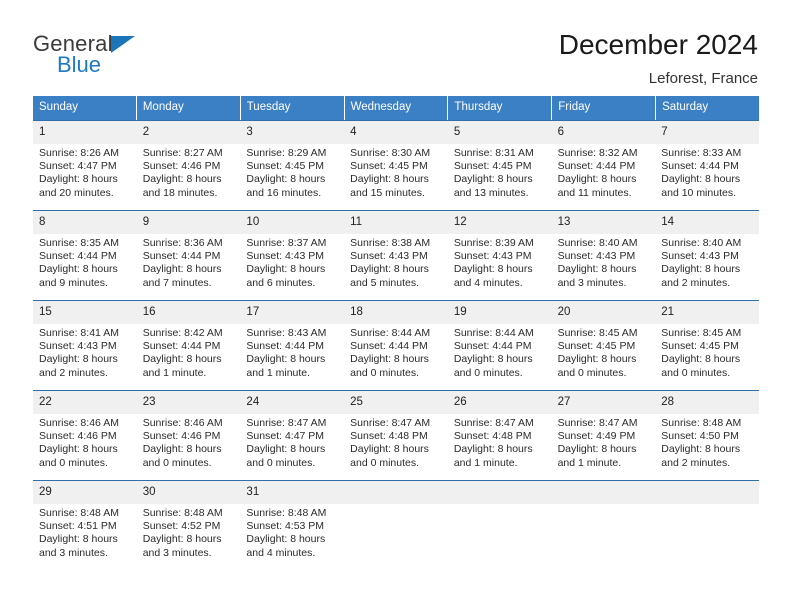 The height and width of the screenshot is (612, 792). I want to click on daylight-text-cont: and 18 minutes., so click(180, 192).